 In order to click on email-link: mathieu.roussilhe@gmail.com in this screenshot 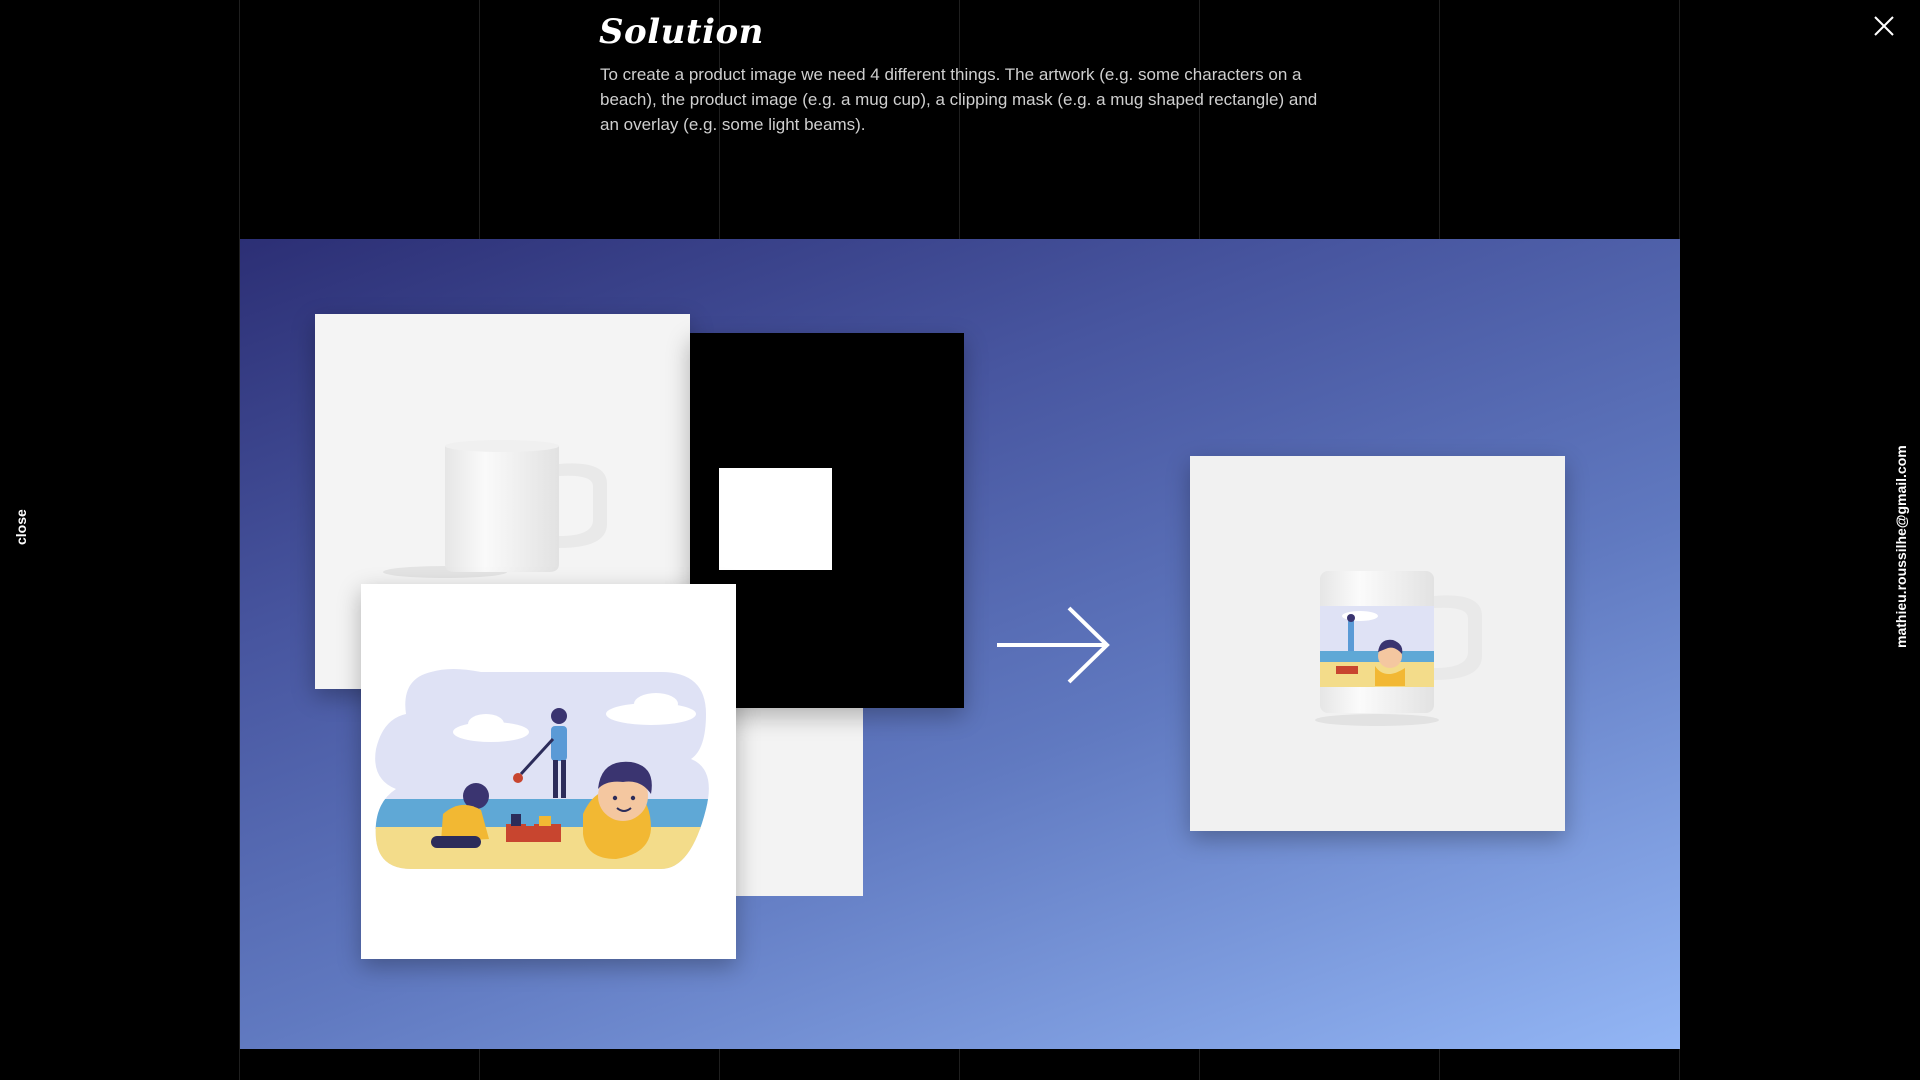, I will do `click(1901, 546)`.